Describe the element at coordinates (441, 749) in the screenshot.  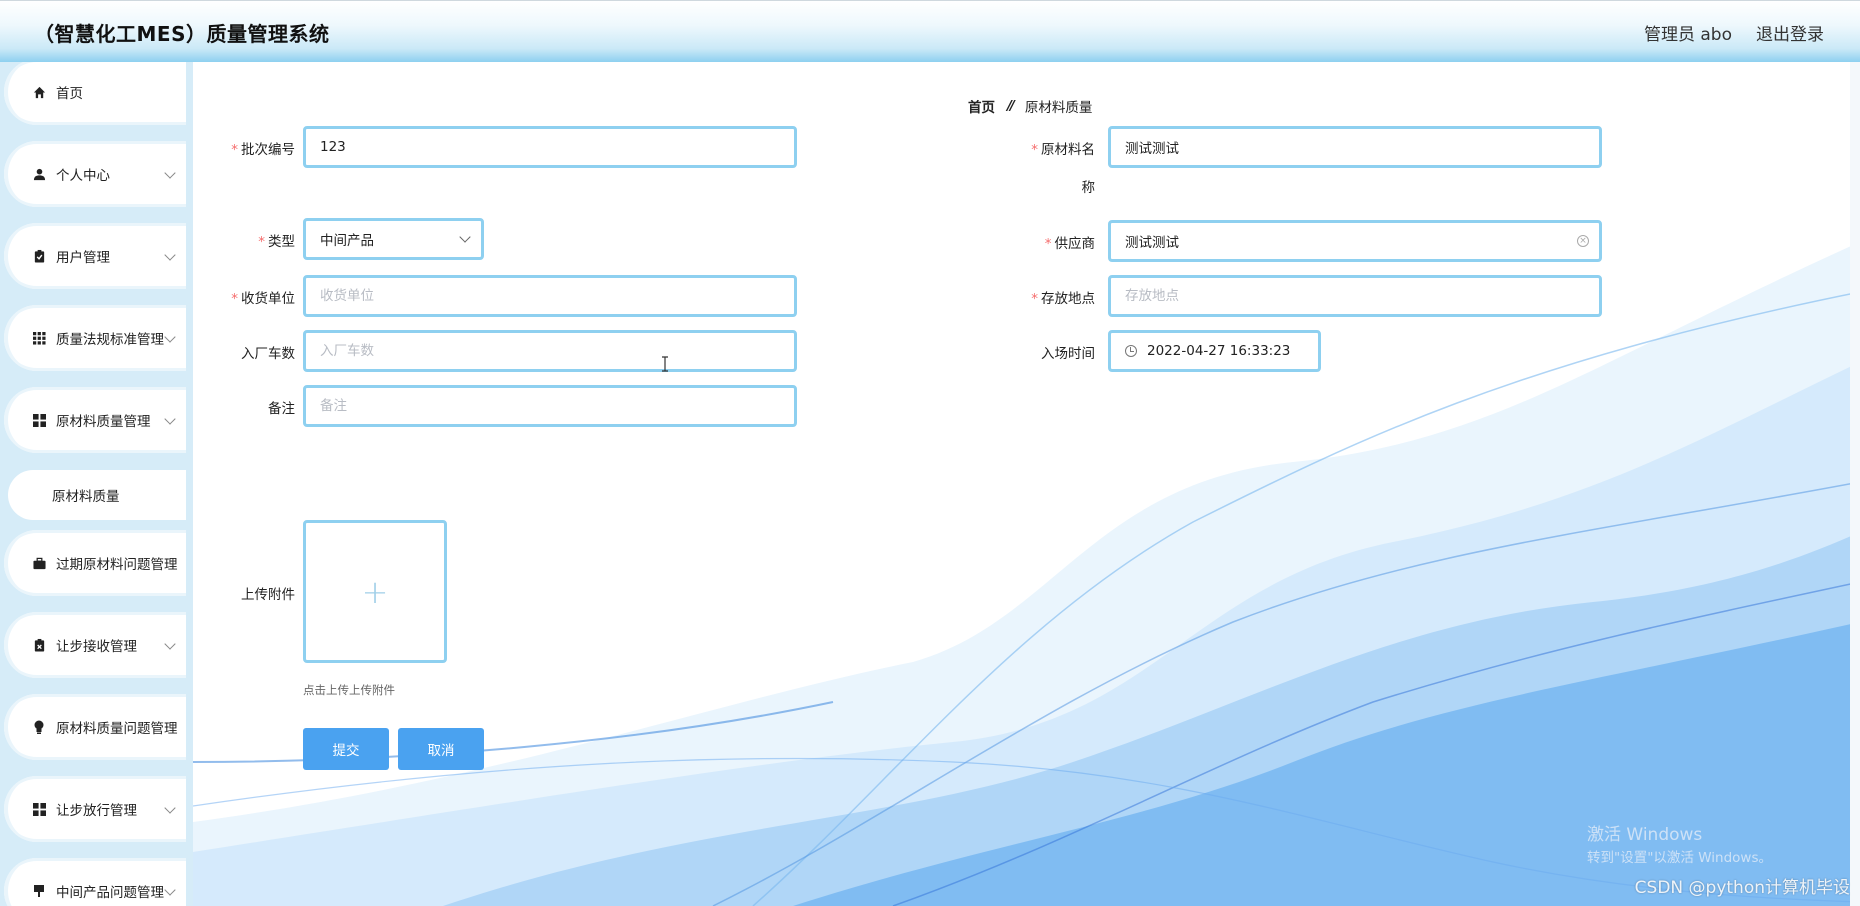
I see `cancel-button: 取消` at that location.